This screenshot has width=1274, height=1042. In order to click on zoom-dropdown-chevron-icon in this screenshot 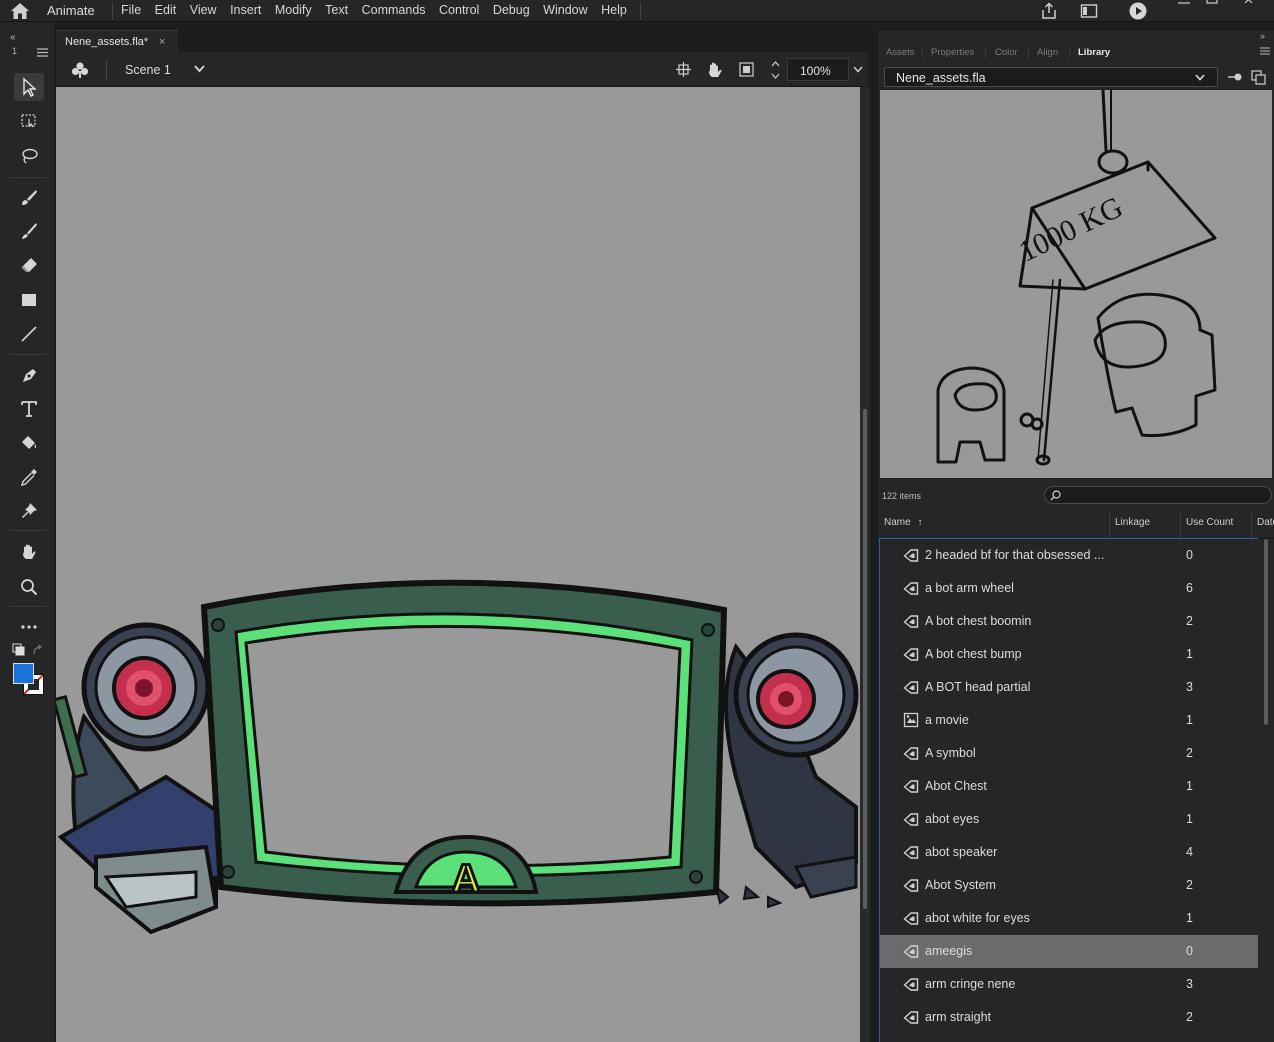, I will do `click(858, 69)`.